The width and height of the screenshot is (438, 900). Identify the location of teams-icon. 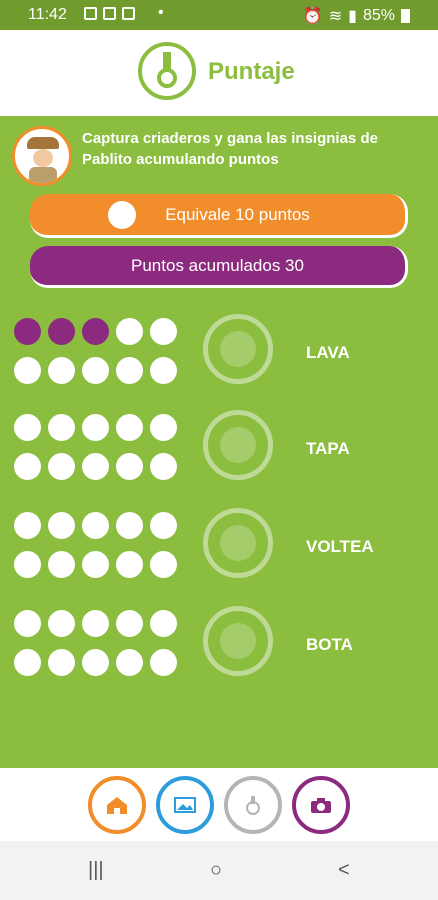
(109, 13).